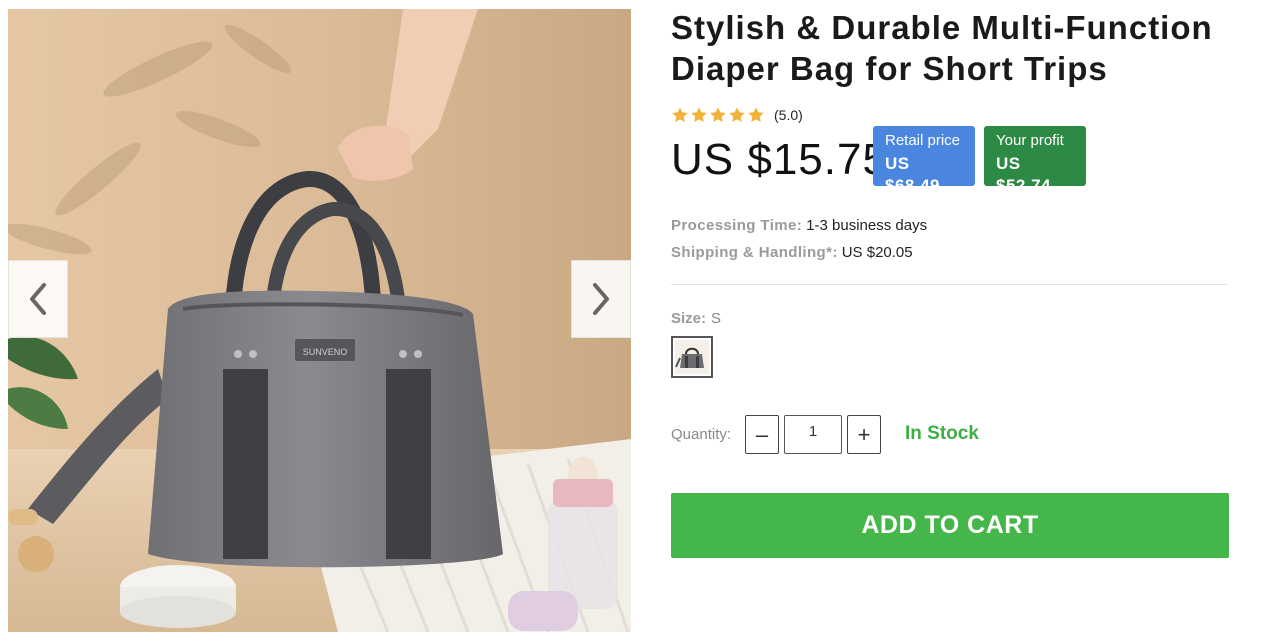 The width and height of the screenshot is (1280, 637). I want to click on bag-brand-label: SUNVENO, so click(325, 352).